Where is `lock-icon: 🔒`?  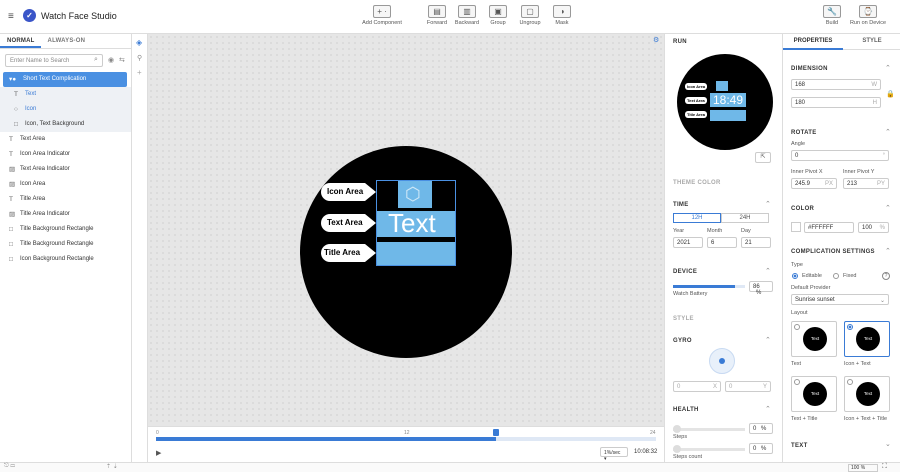 lock-icon: 🔒 is located at coordinates (890, 94).